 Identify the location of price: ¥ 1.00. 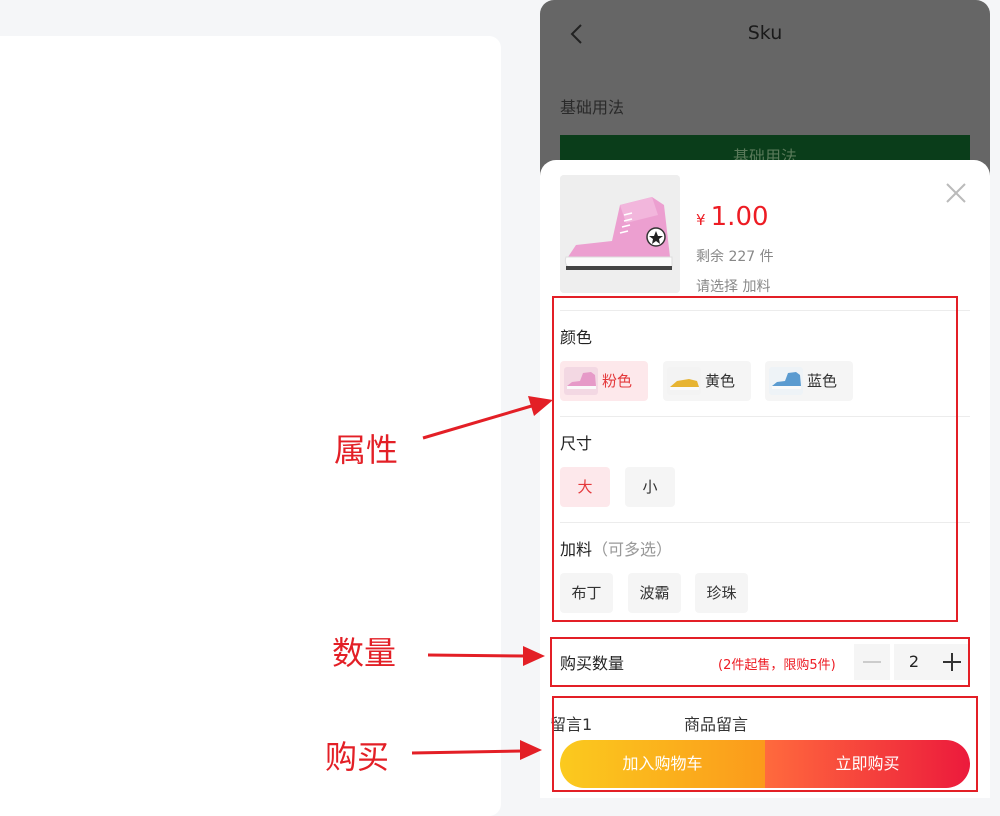
(732, 217).